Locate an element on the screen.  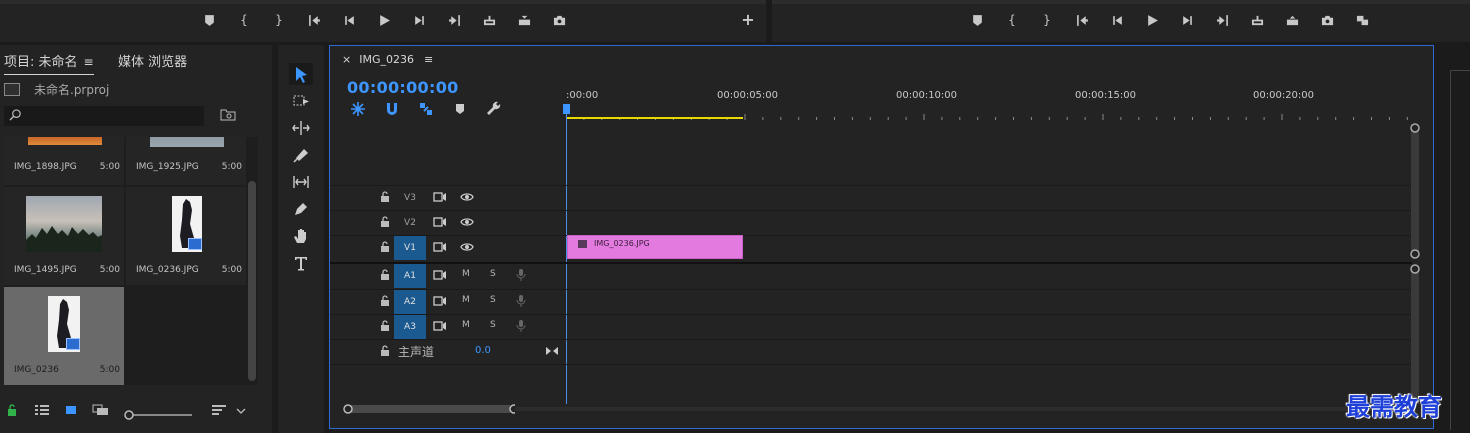
lift-icon is located at coordinates (1257, 20).